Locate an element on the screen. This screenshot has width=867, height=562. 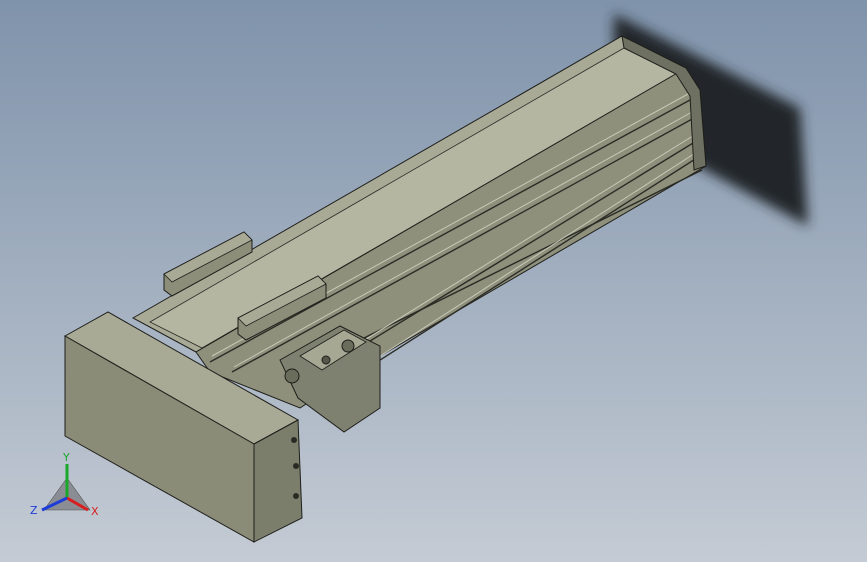
z-axis-label: Z is located at coordinates (34, 510).